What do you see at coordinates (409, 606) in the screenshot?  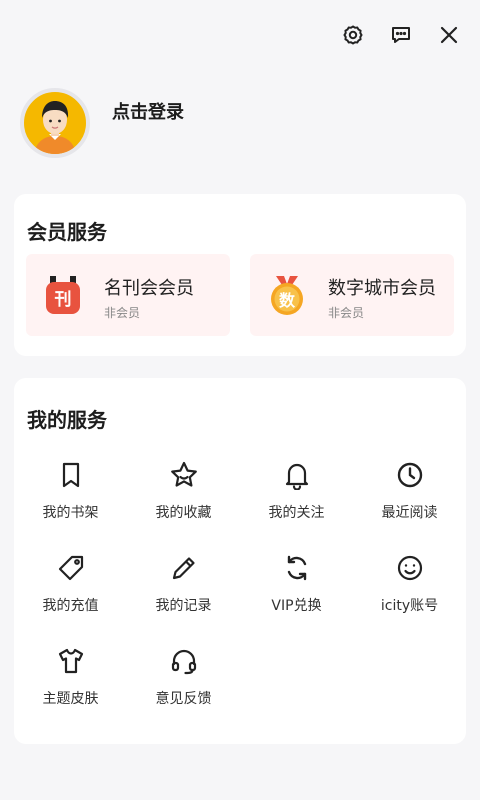 I see `service-label: icity账号` at bounding box center [409, 606].